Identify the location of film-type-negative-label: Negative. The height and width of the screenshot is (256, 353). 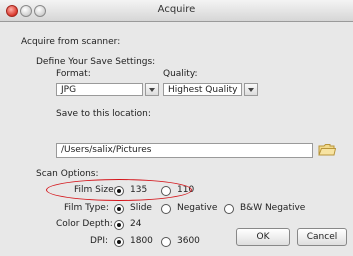
(197, 208).